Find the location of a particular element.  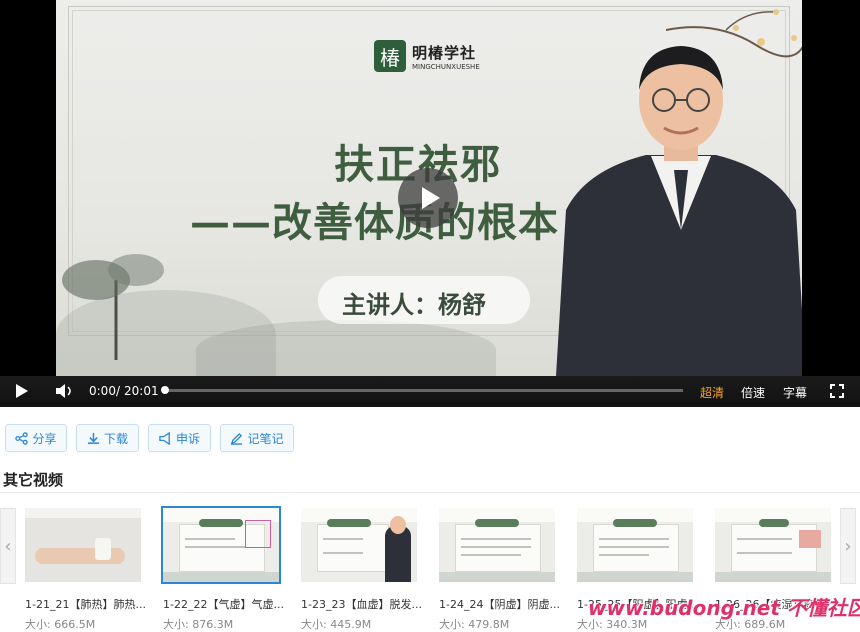

video-size: 大小: 666.5M is located at coordinates (60, 624).